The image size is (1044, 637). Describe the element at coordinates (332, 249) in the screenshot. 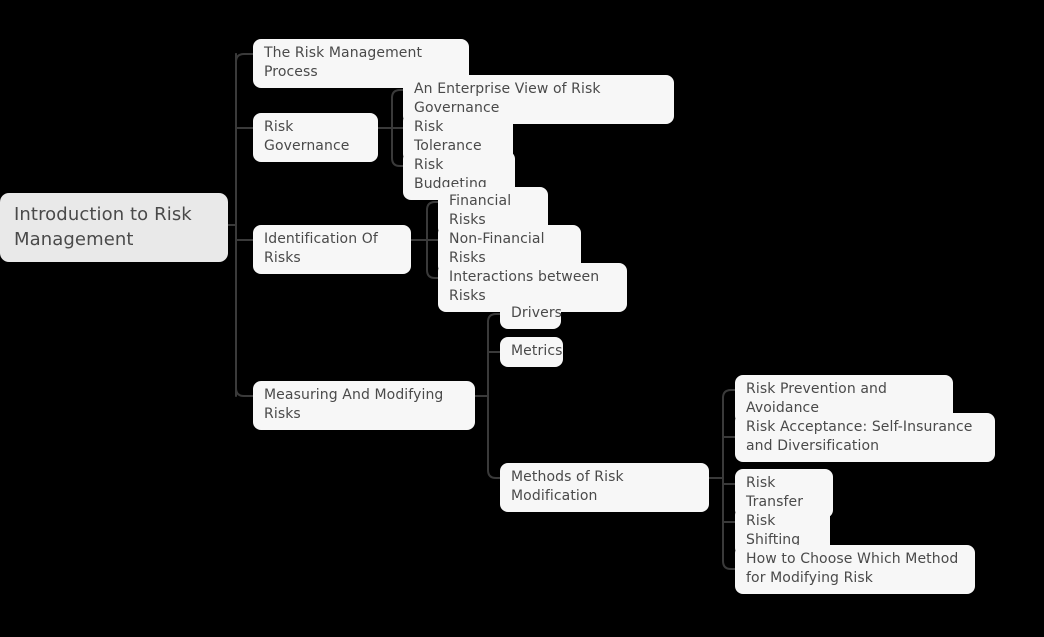

I see `mindmap-node: Identification Of Risks` at that location.